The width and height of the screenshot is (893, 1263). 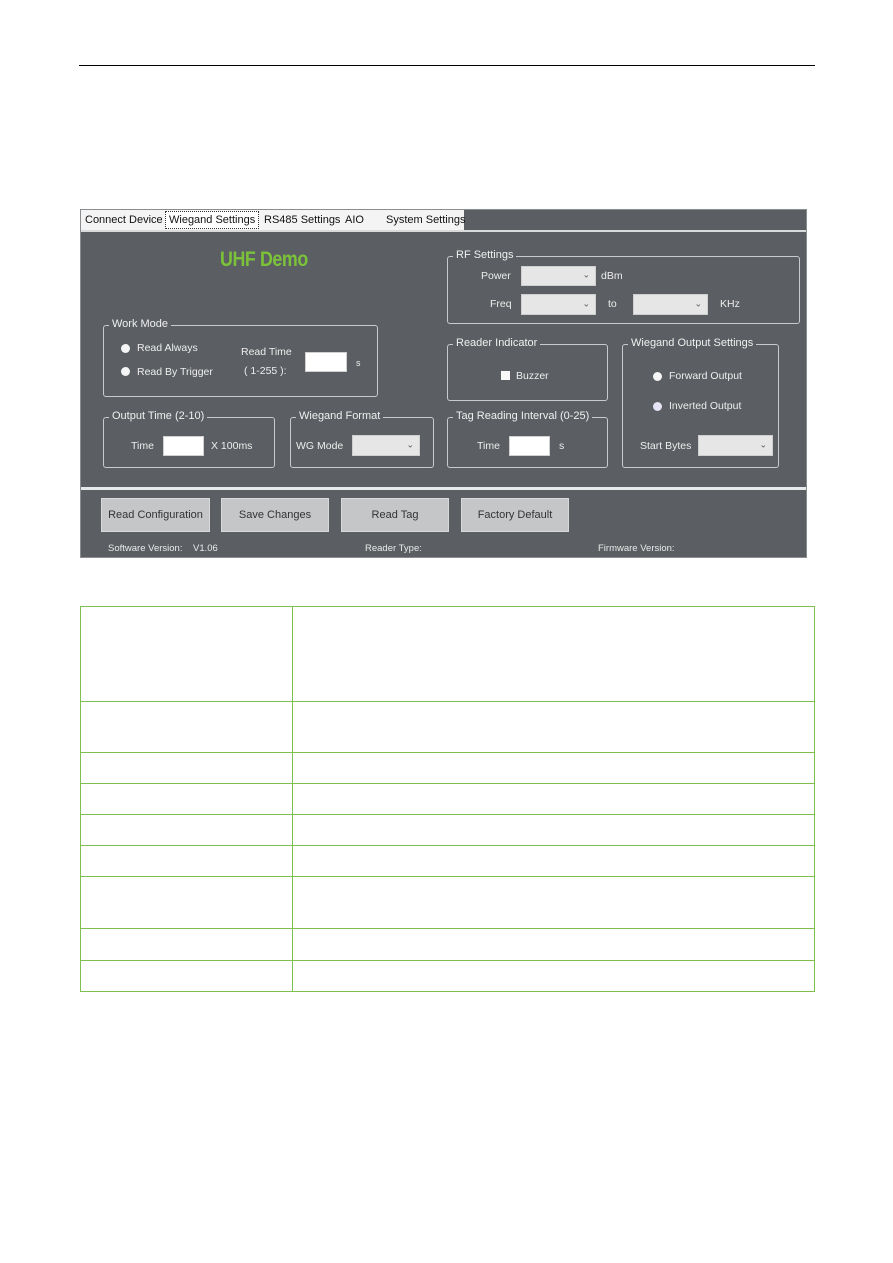 I want to click on buzzer-label: Buzzer, so click(x=532, y=376).